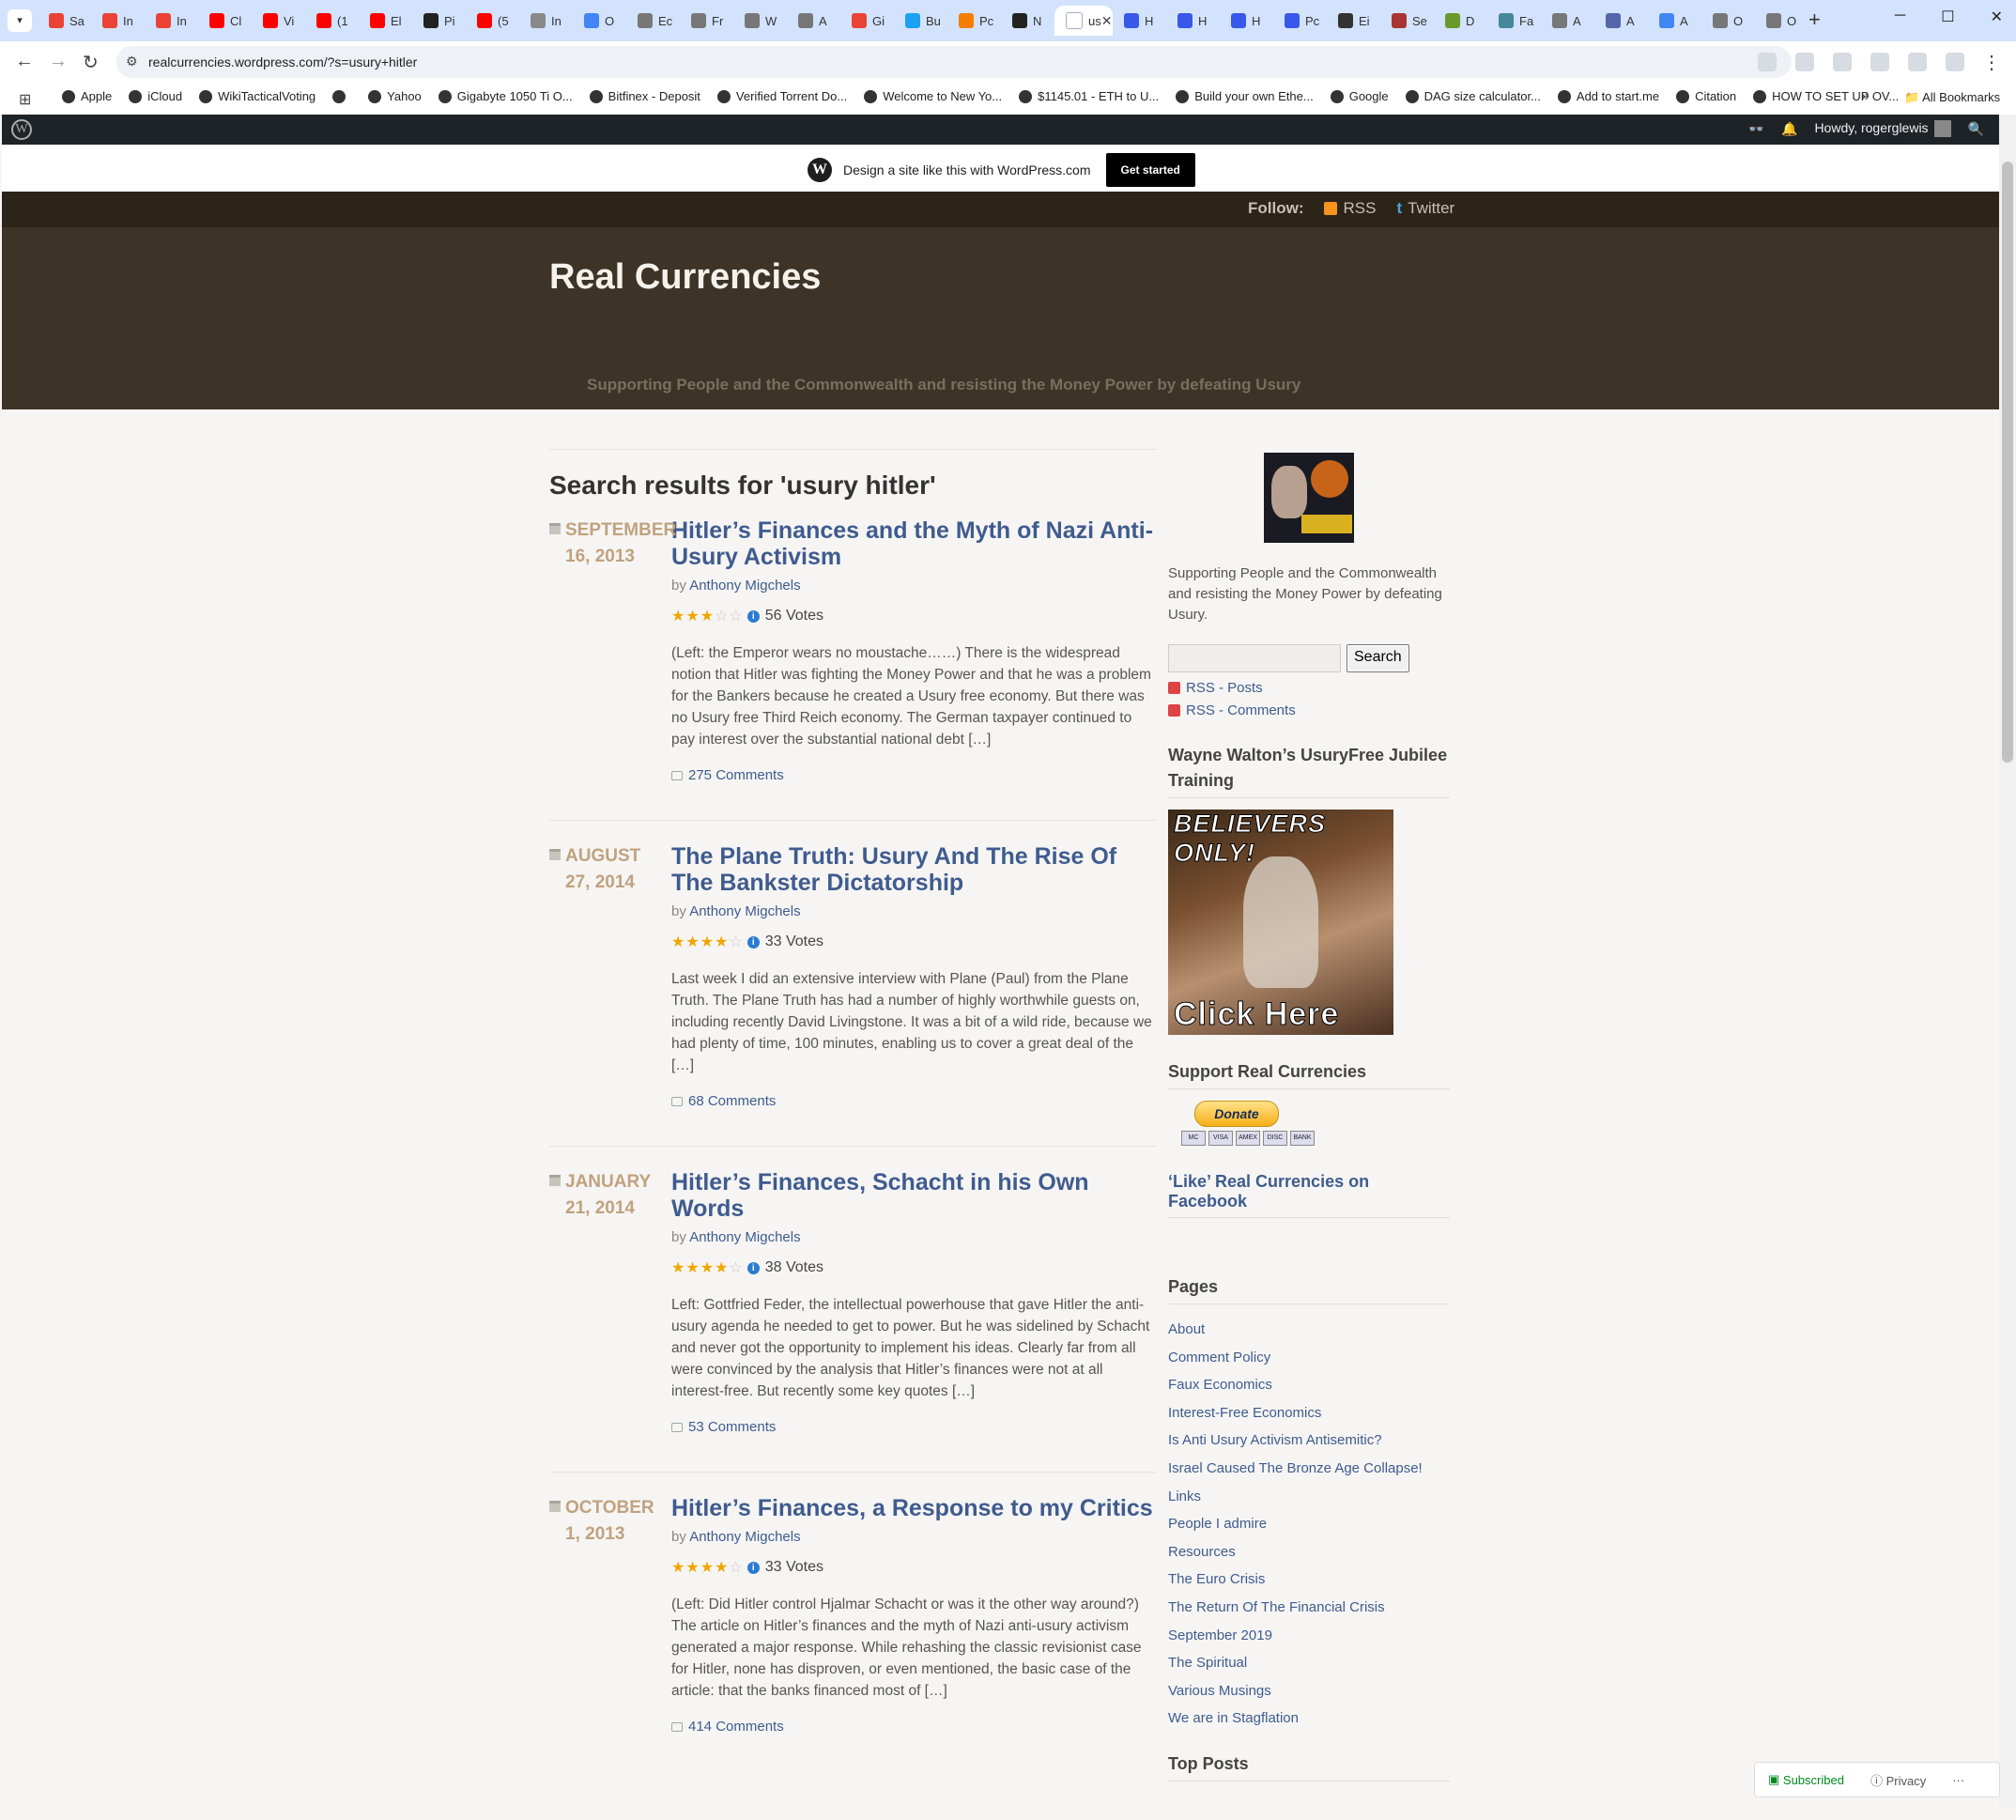  I want to click on comments-link: 68 Comments, so click(914, 1101).